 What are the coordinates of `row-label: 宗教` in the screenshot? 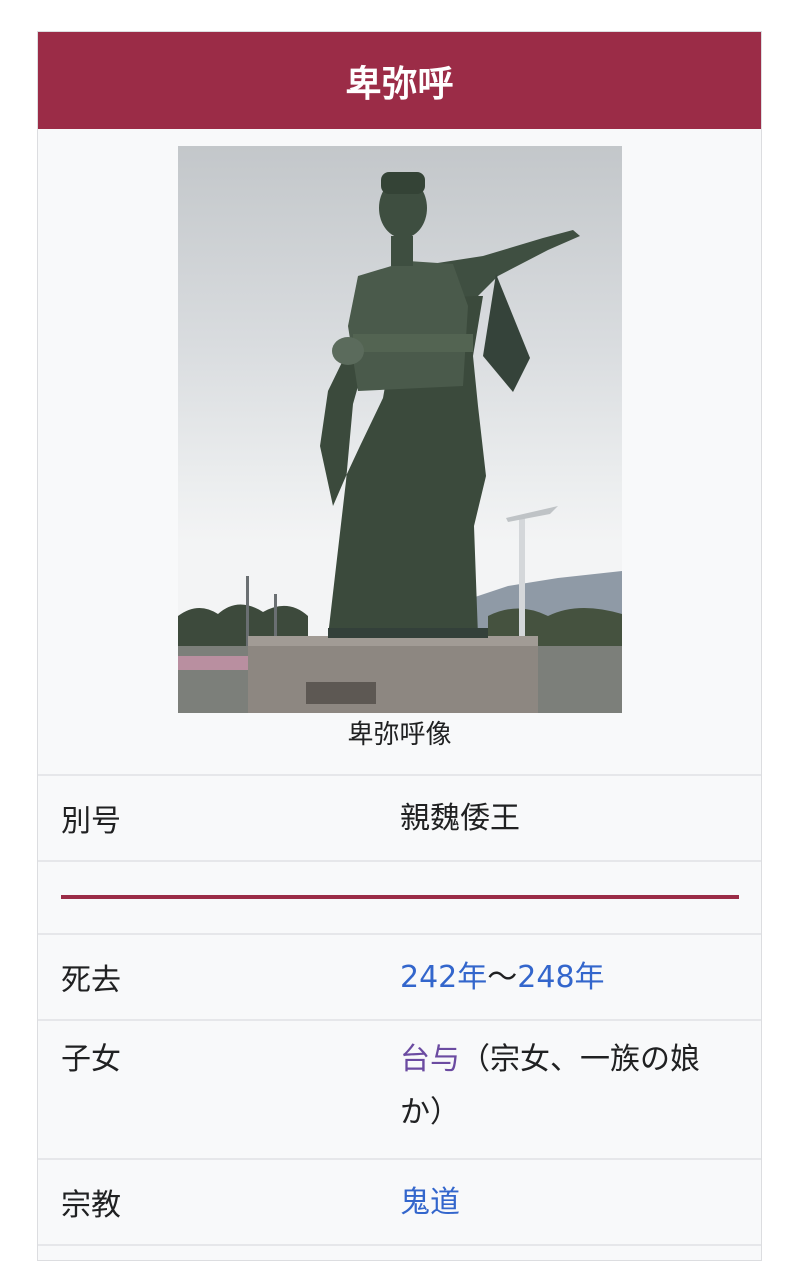 It's located at (91, 1205).